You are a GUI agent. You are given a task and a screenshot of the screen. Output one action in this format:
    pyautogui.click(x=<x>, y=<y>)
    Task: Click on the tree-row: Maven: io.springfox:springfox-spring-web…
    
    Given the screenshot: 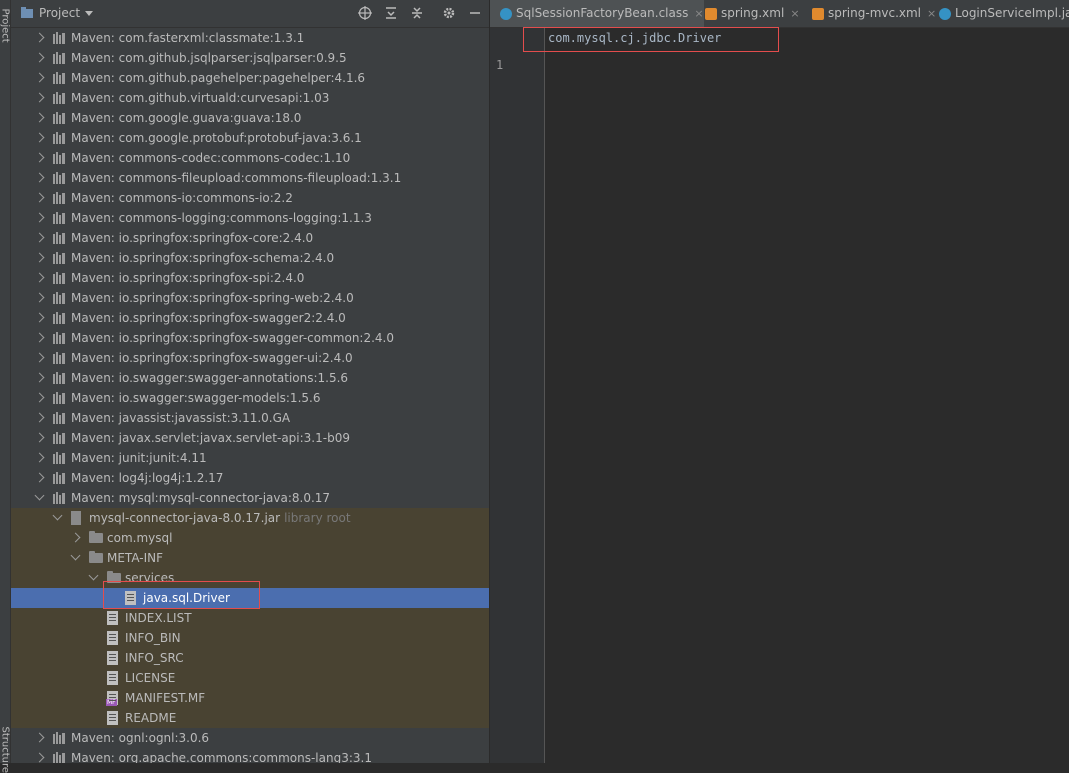 What is the action you would take?
    pyautogui.click(x=250, y=298)
    